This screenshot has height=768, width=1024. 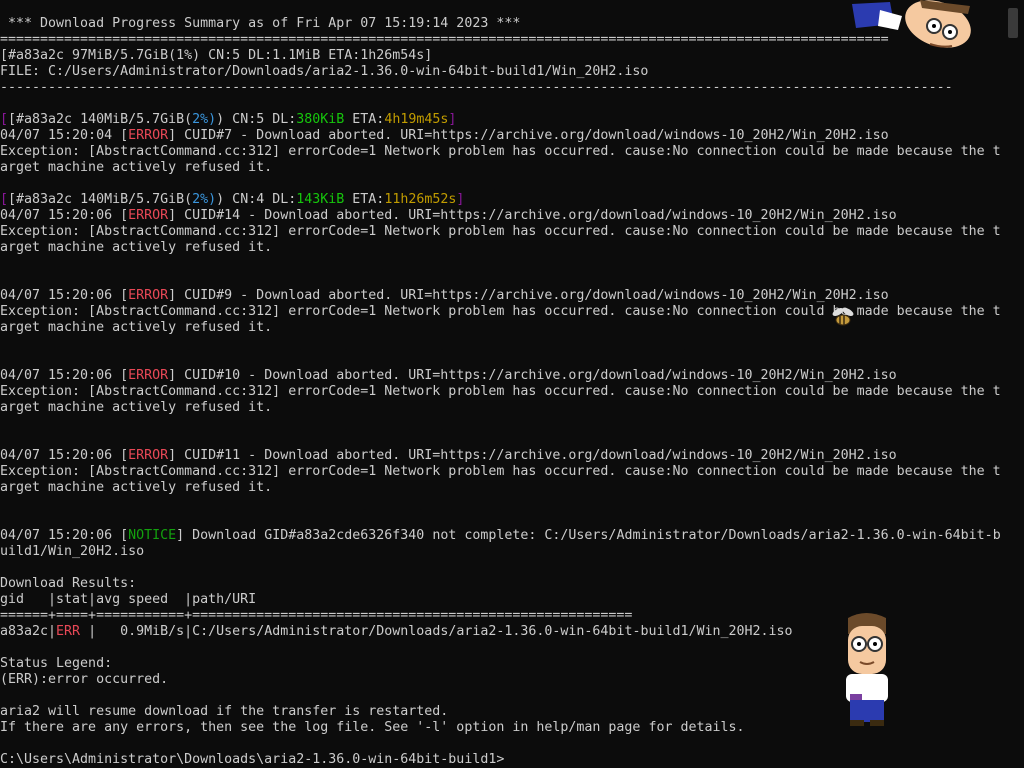 I want to click on status-err: ERR, so click(x=68, y=631).